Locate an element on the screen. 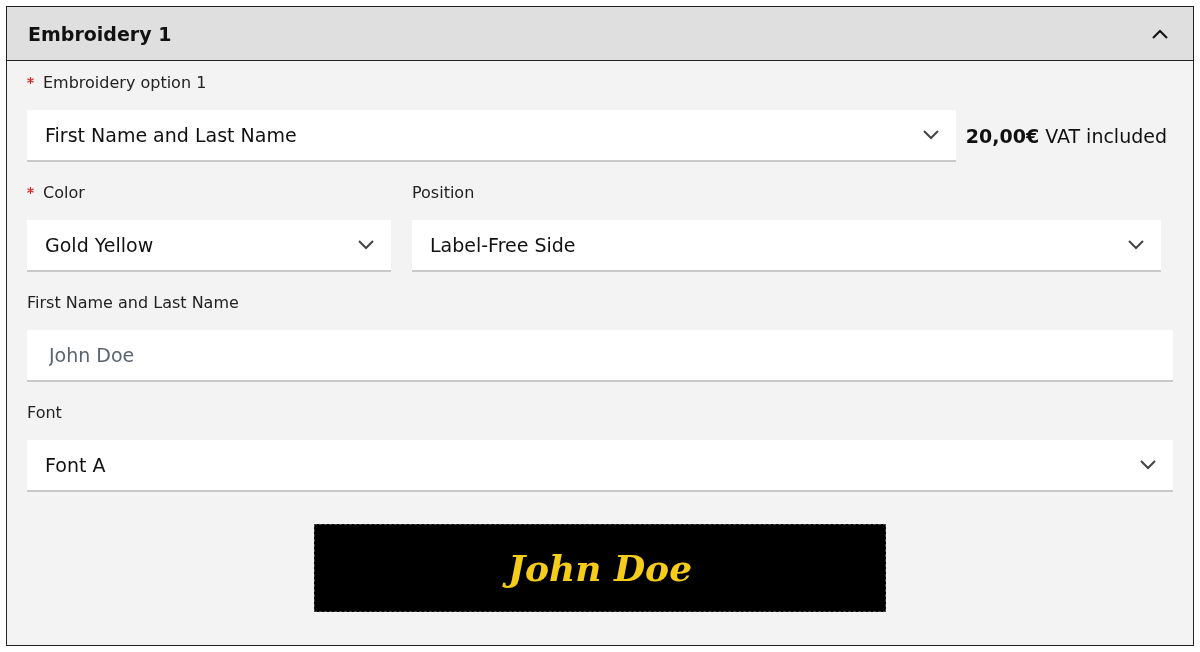 This screenshot has height=652, width=1200. dropdown: Label-Free Side is located at coordinates (786, 246).